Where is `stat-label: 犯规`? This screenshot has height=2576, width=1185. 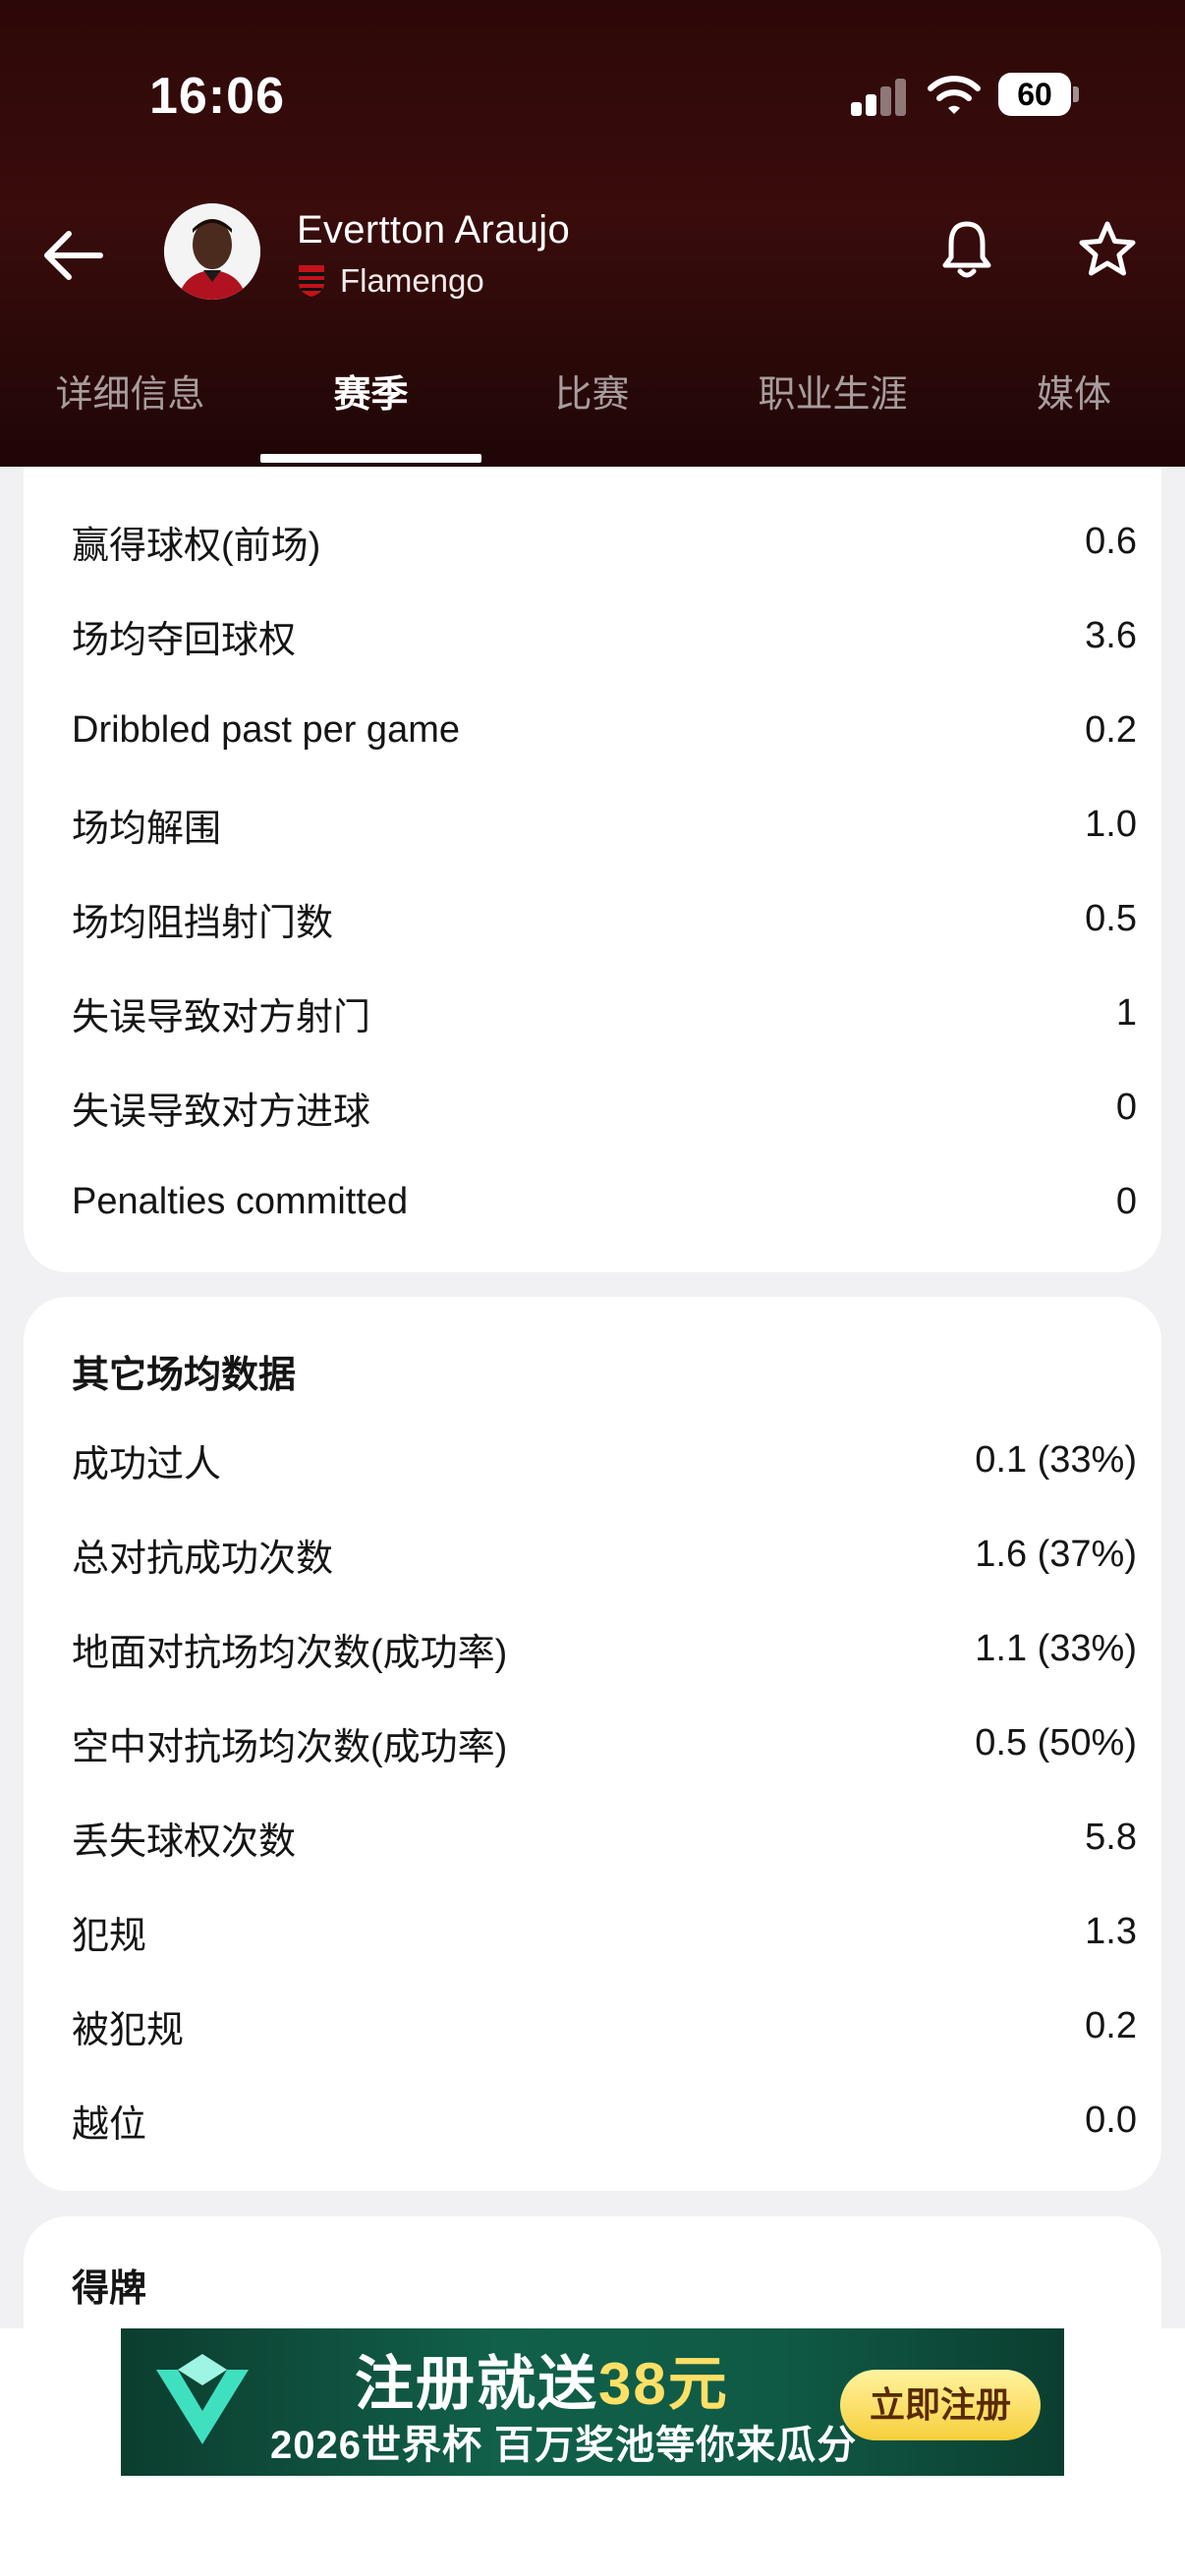 stat-label: 犯规 is located at coordinates (110, 1936).